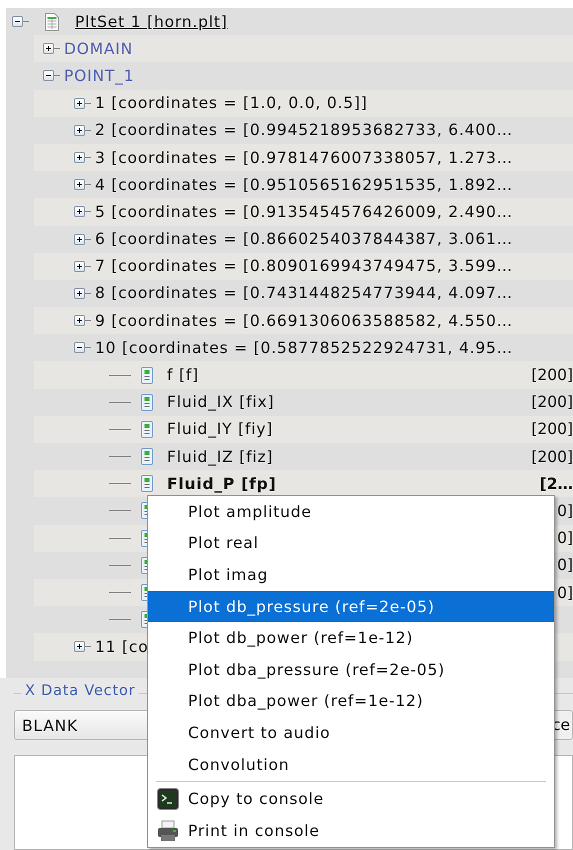 This screenshot has height=850, width=573. I want to click on vector-item: Fluid_P [fp], so click(221, 483).